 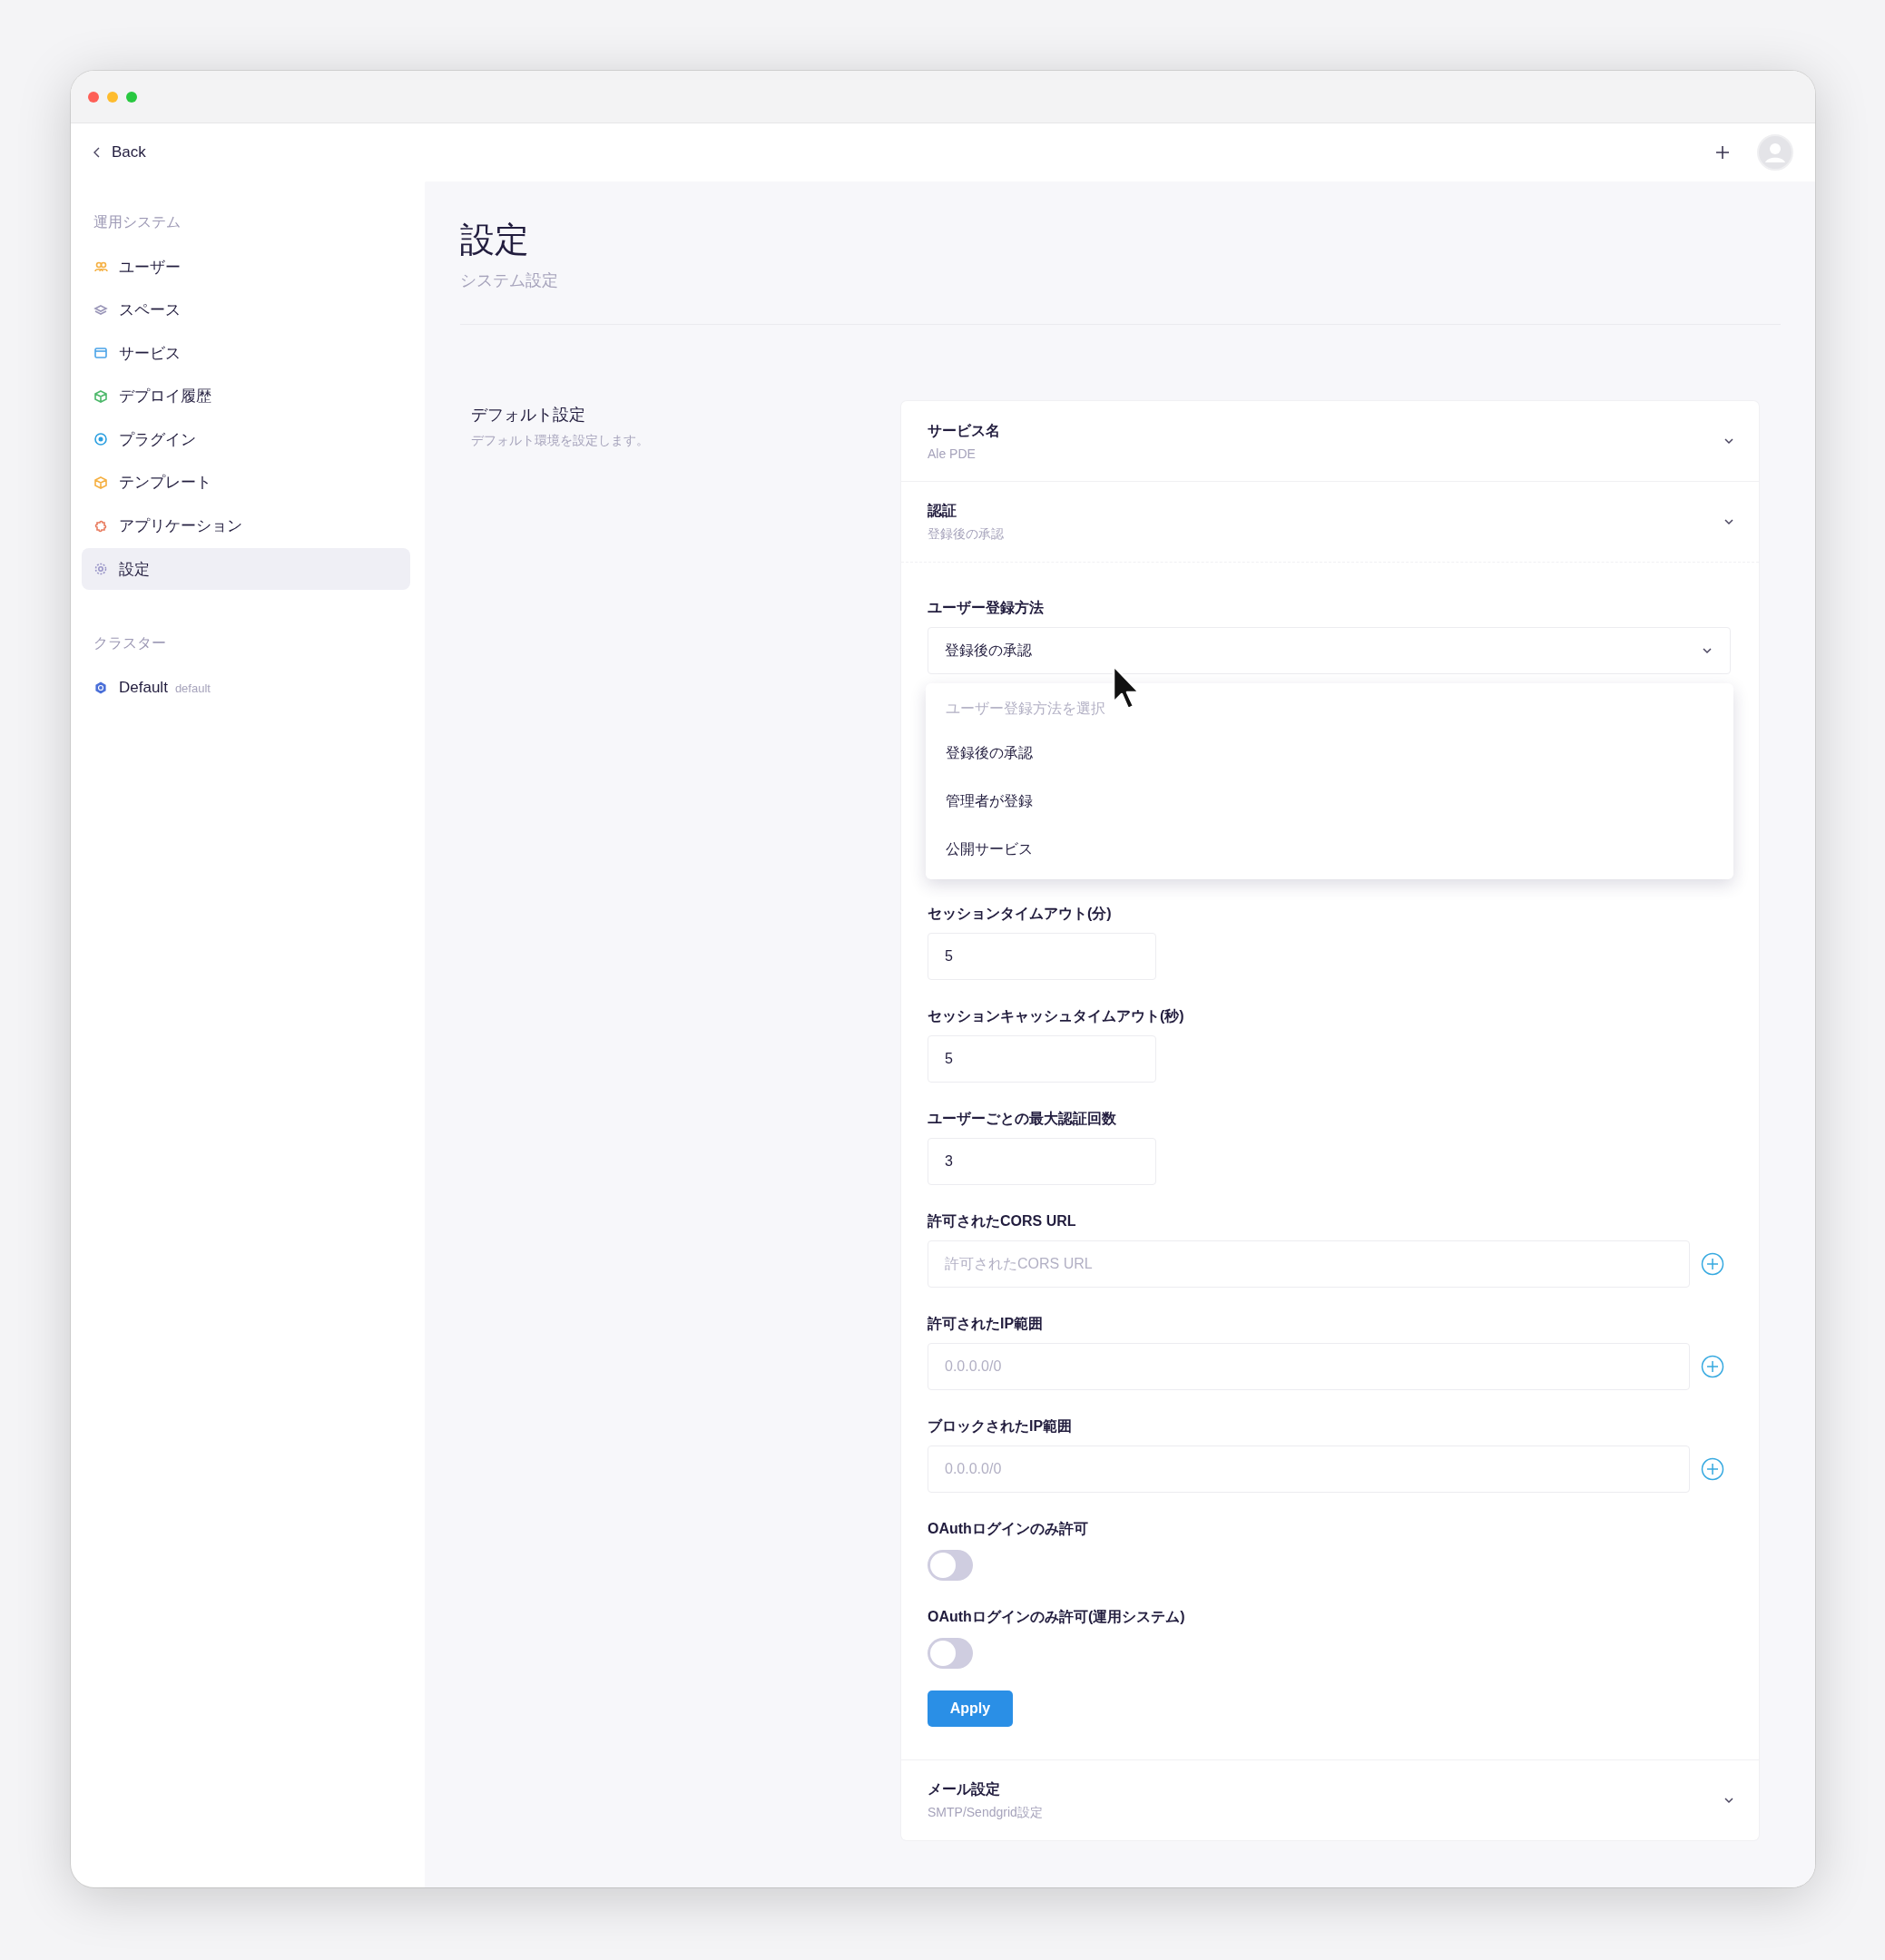 I want to click on sidebar-item: Default default, so click(x=246, y=688).